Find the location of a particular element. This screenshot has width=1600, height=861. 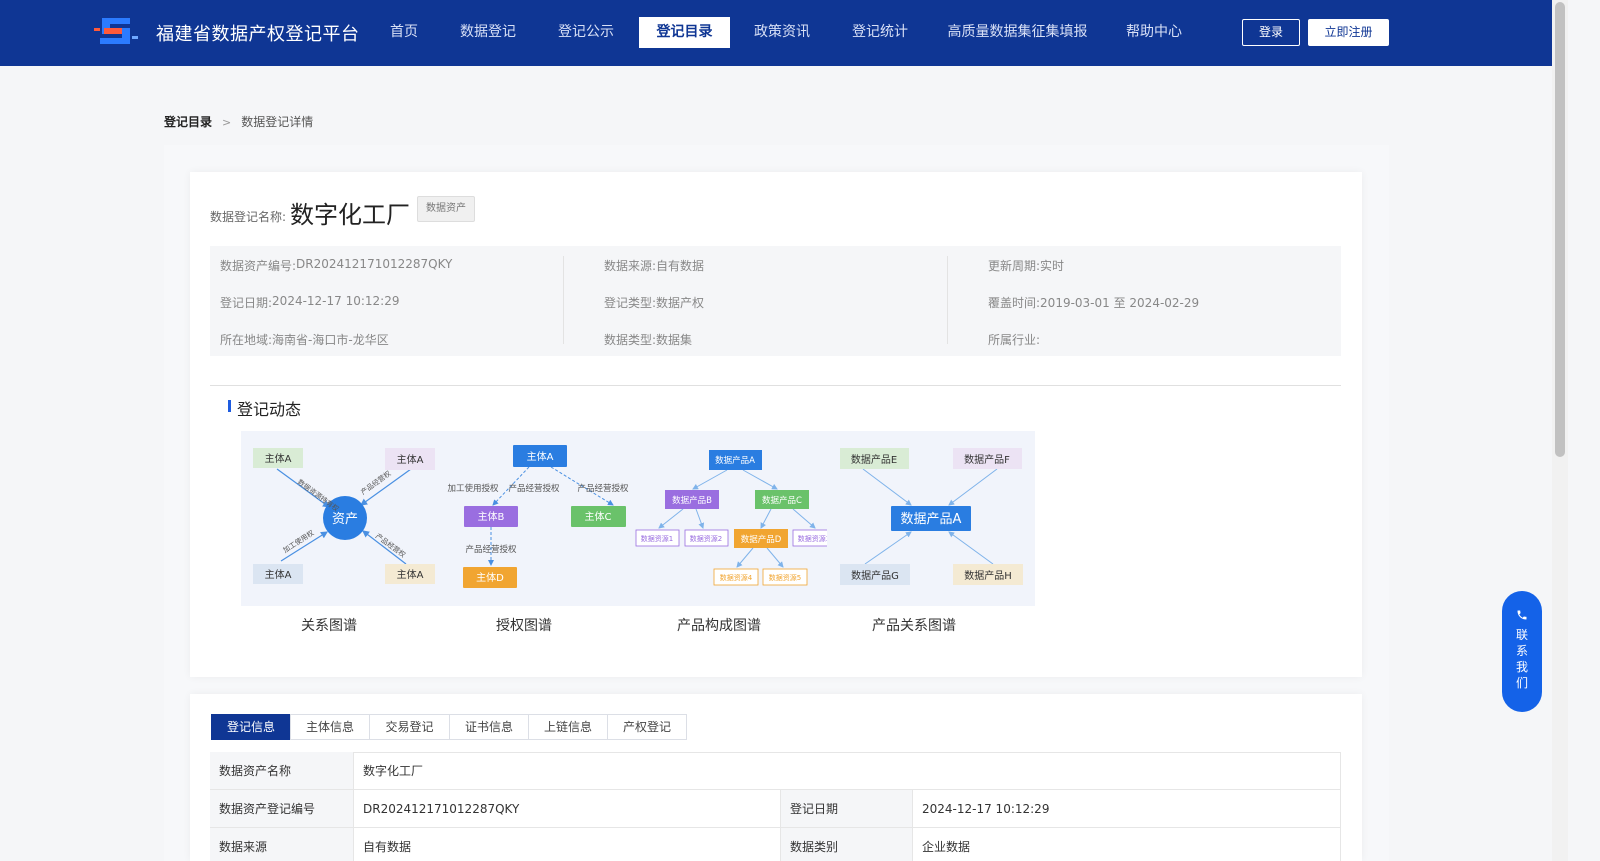

info-region-value: 海南省-海口市-龙华区 is located at coordinates (330, 340).